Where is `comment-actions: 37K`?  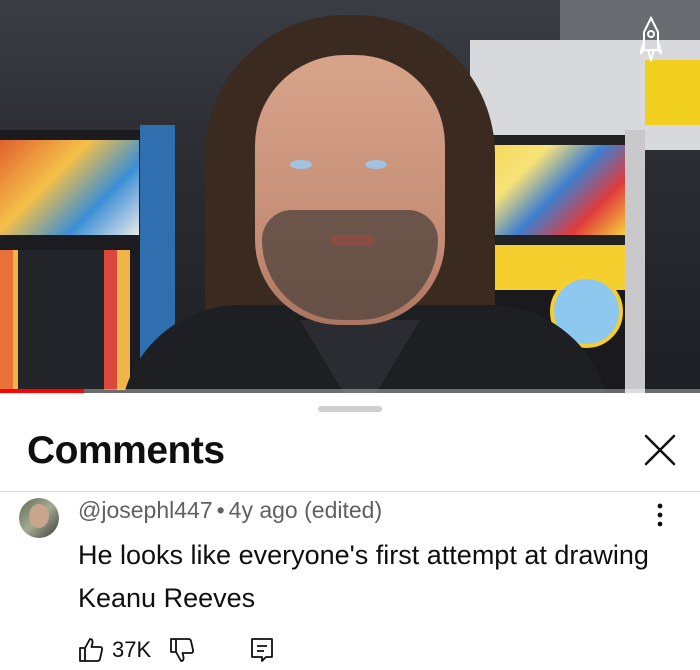 comment-actions: 37K is located at coordinates (176, 650).